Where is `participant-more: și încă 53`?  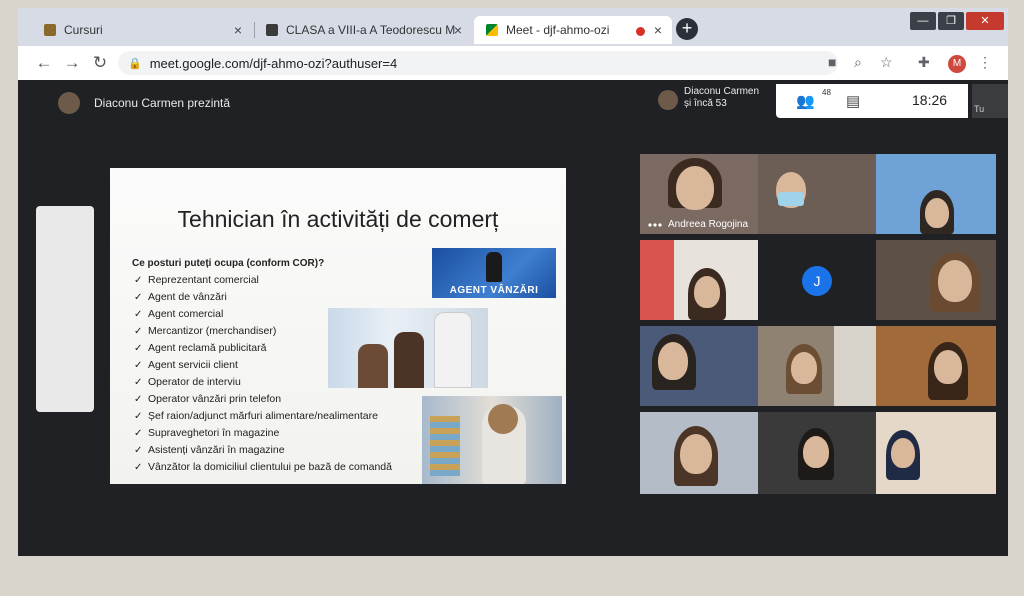 participant-more: și încă 53 is located at coordinates (705, 103).